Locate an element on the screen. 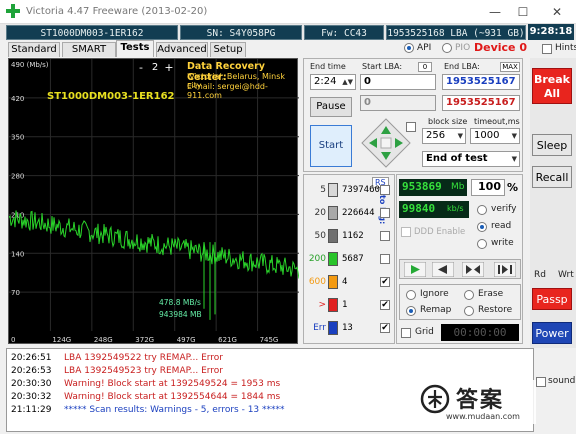 Image resolution: width=576 pixels, height=434 pixels. chevron-down-icon: ▼ is located at coordinates (514, 159).